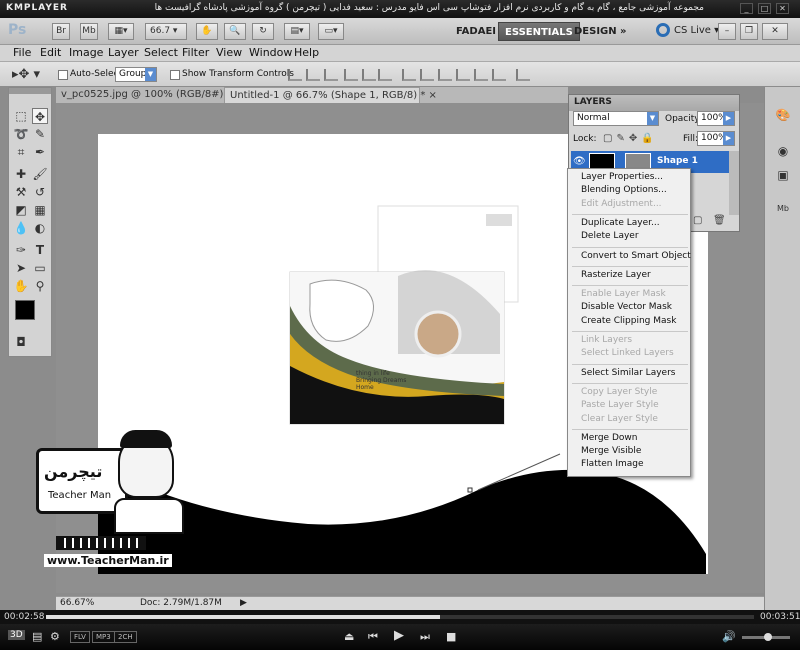  I want to click on next-icon: ⏭, so click(425, 637).